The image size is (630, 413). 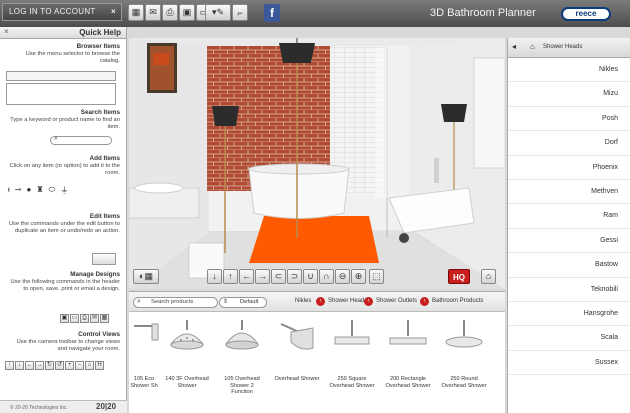 What do you see at coordinates (144, 361) in the screenshot?
I see `product-item: 105 Eco Shower Sh` at bounding box center [144, 361].